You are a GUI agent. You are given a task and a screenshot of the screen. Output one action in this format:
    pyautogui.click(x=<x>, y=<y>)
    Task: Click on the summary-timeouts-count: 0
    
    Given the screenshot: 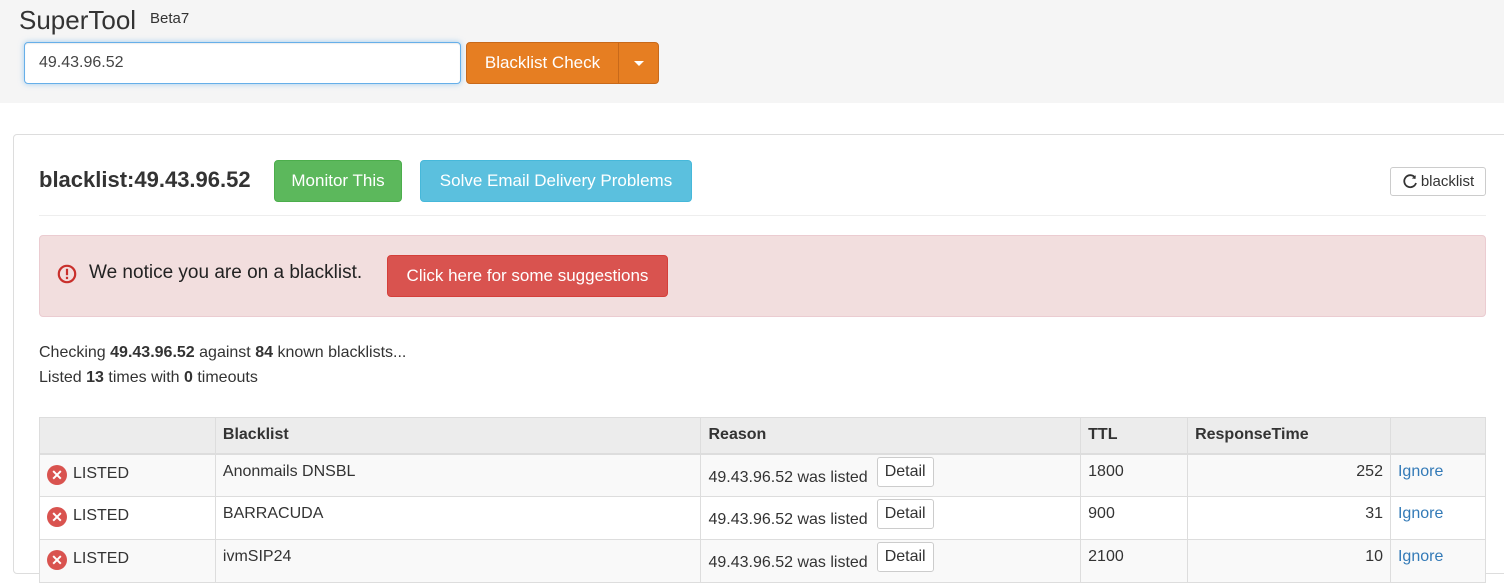 What is the action you would take?
    pyautogui.click(x=188, y=377)
    